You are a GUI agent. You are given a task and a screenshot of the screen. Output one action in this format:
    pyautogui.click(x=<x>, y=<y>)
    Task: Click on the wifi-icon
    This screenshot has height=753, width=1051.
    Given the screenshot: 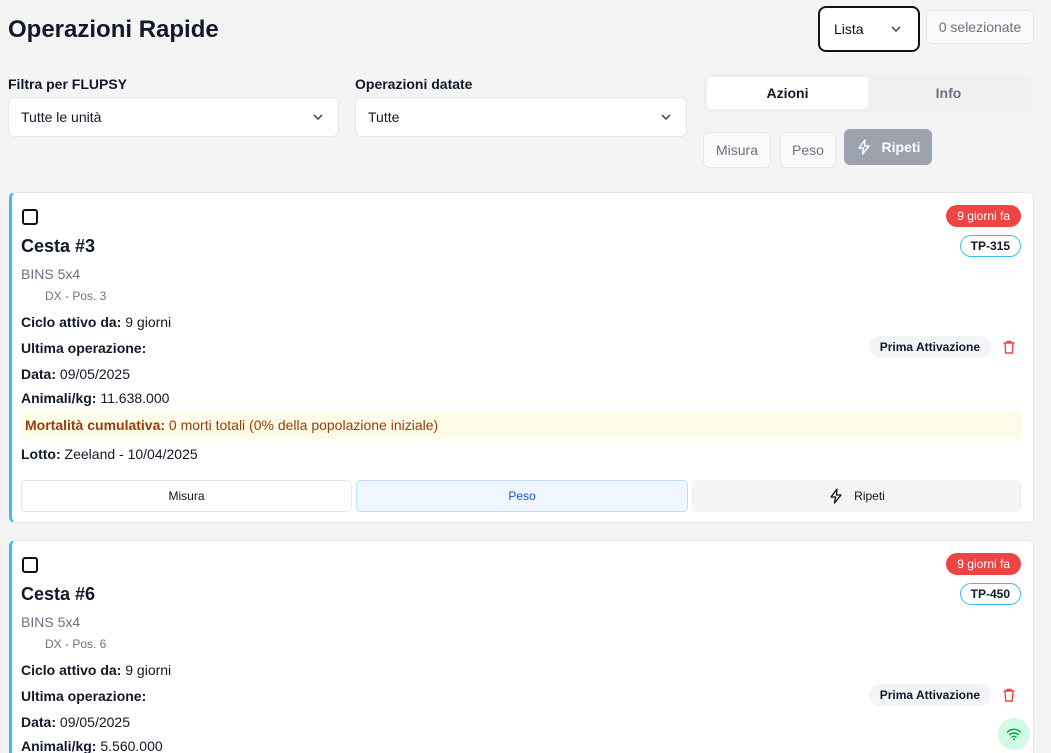 What is the action you would take?
    pyautogui.click(x=1014, y=734)
    